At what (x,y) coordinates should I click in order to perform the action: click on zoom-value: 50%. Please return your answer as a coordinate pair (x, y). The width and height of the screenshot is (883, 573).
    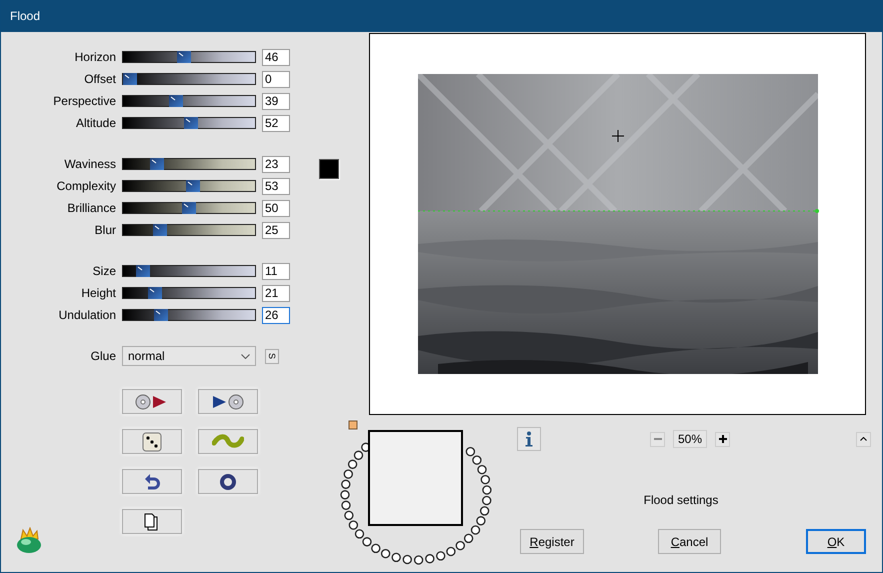
    Looking at the image, I should click on (690, 439).